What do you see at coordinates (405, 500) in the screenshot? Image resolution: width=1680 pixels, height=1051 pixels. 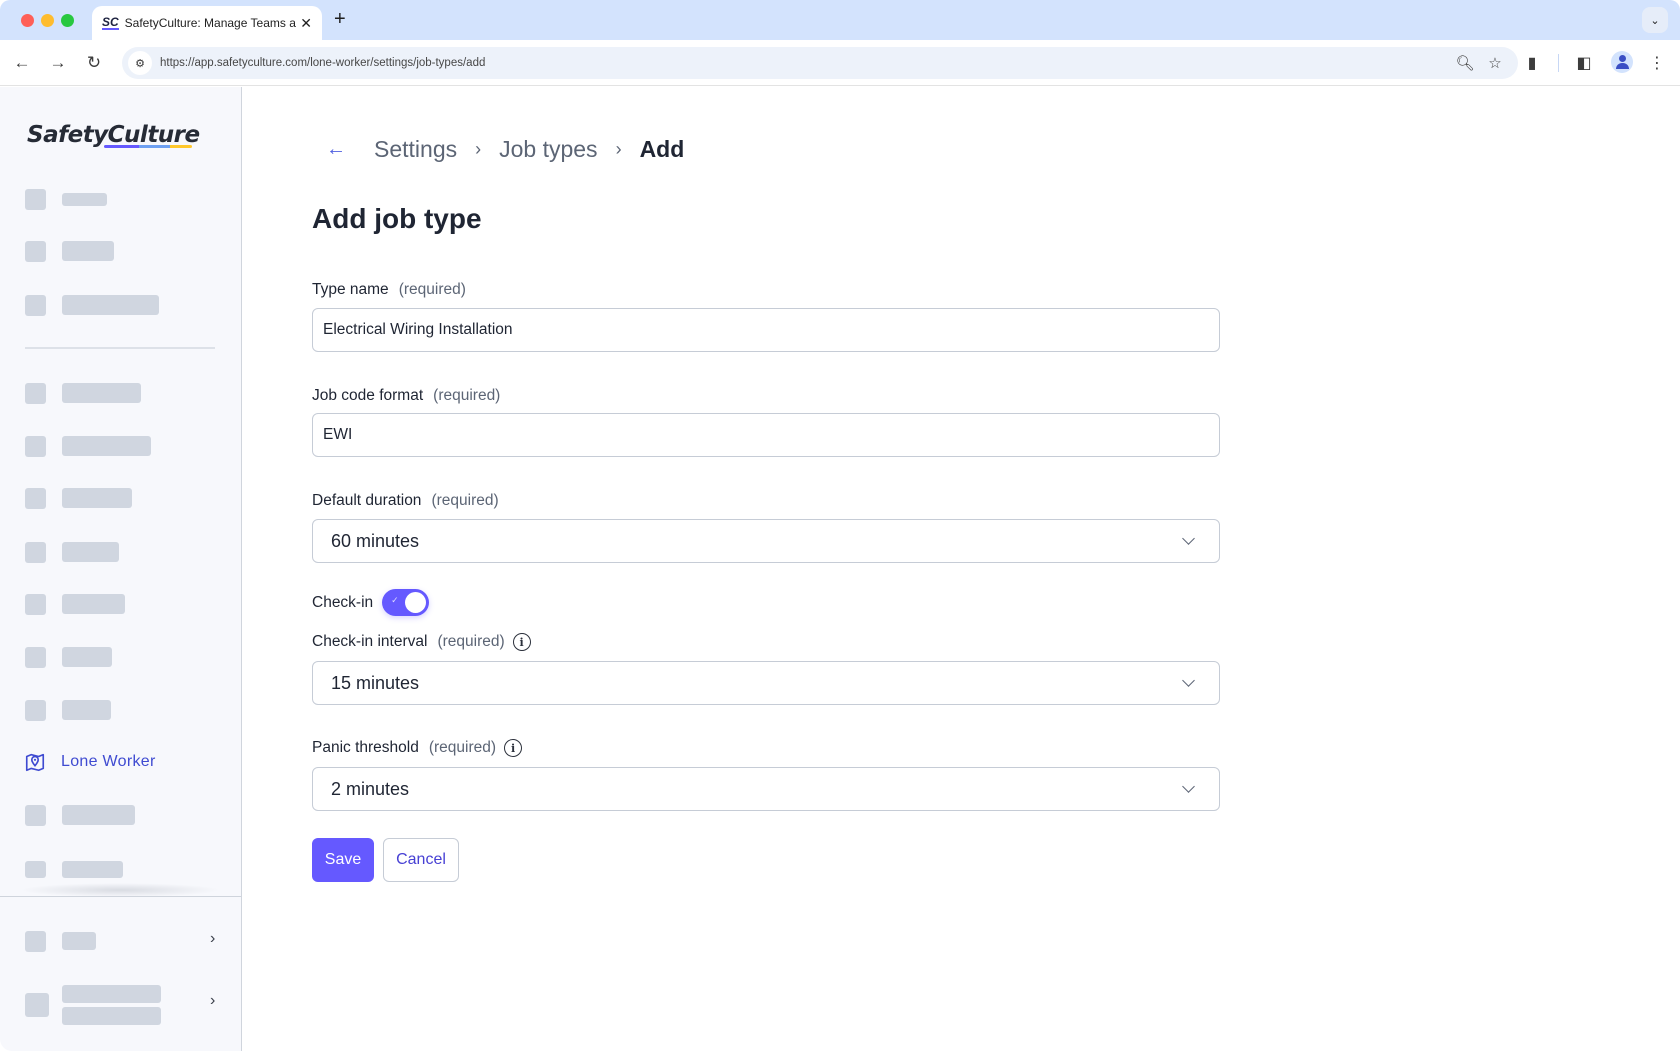 I see `default-duration-label: Default duration (required)` at bounding box center [405, 500].